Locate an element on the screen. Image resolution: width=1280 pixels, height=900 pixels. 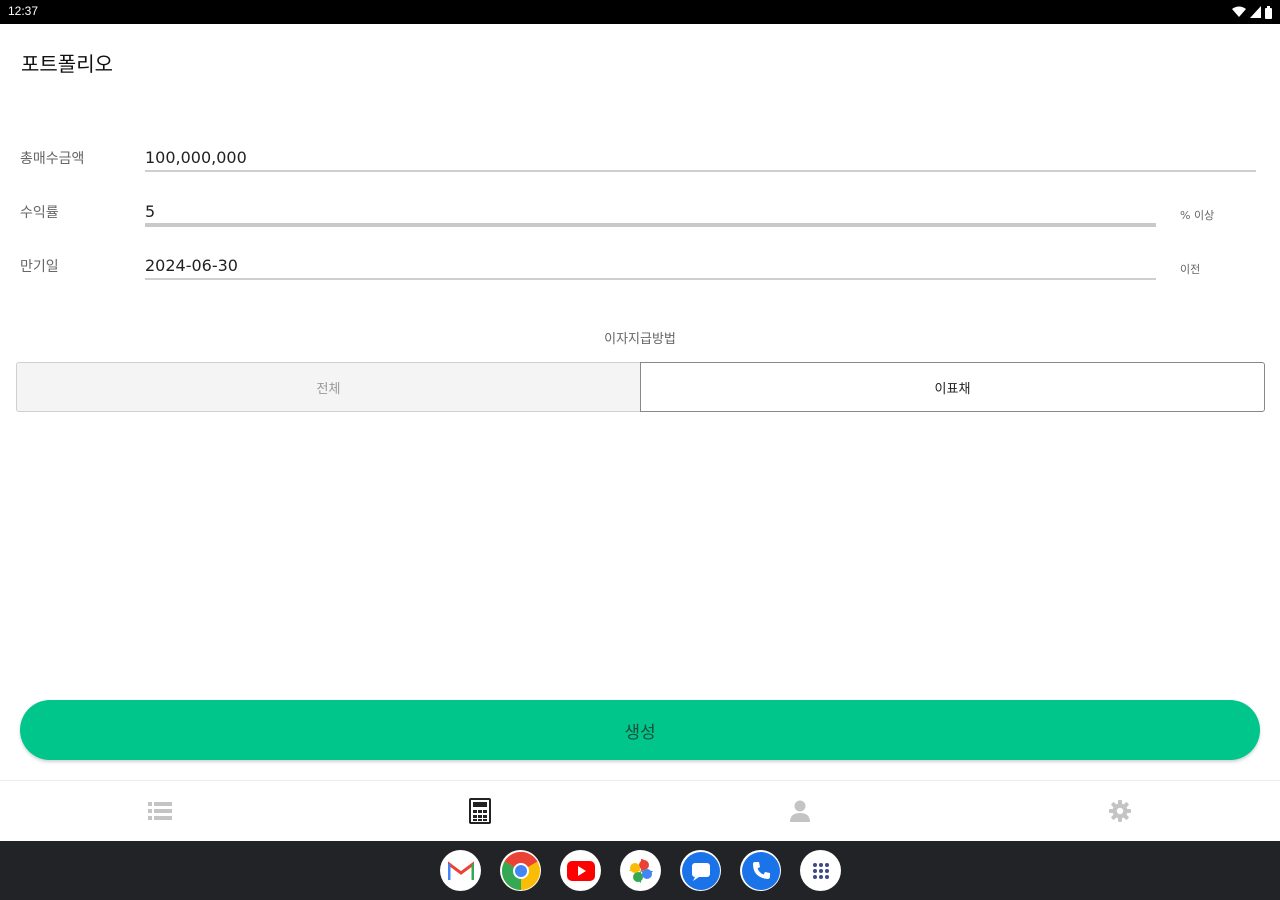
dock-app-messages is located at coordinates (700, 870).